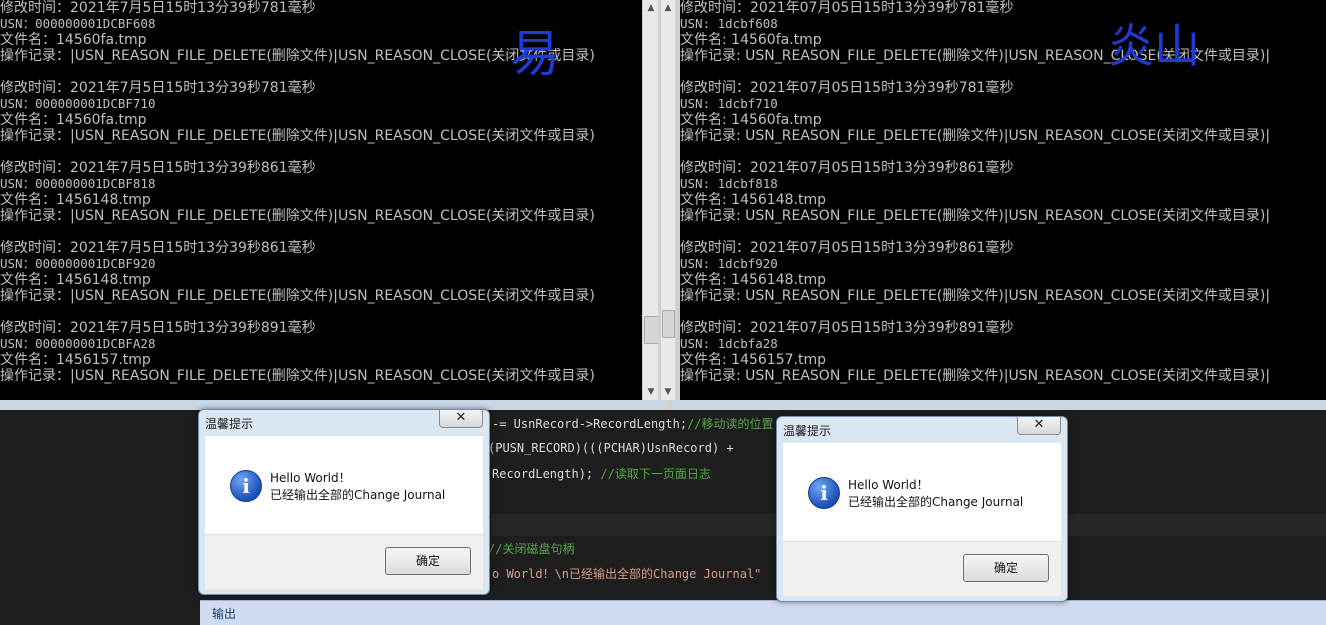 Image resolution: width=1326 pixels, height=625 pixels. What do you see at coordinates (75, 360) in the screenshot?
I see `record-filename-line: 文件名：1456157.tmp` at bounding box center [75, 360].